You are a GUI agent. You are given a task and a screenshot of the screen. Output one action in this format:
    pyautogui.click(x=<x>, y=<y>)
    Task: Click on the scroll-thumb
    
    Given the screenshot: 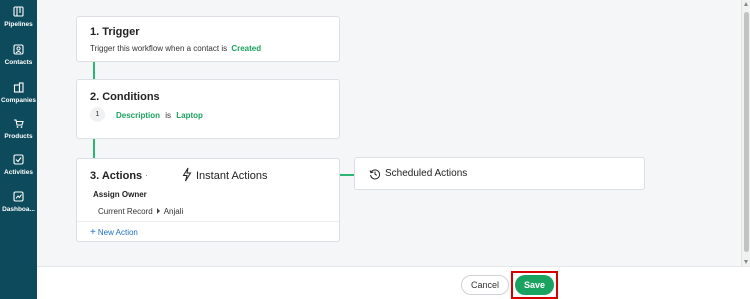 What is the action you would take?
    pyautogui.click(x=746, y=132)
    